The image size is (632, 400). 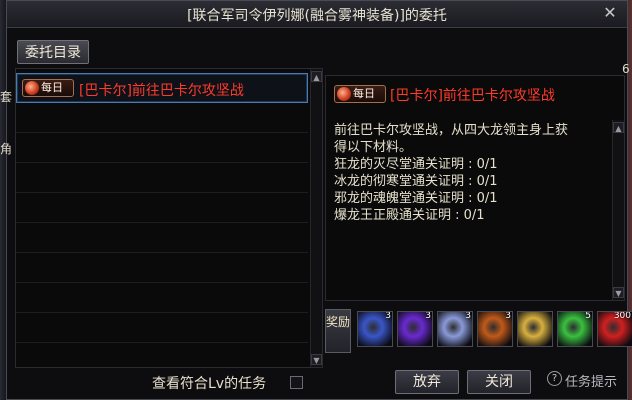 I want to click on quest-hint-link: 任务提示, so click(x=591, y=380).